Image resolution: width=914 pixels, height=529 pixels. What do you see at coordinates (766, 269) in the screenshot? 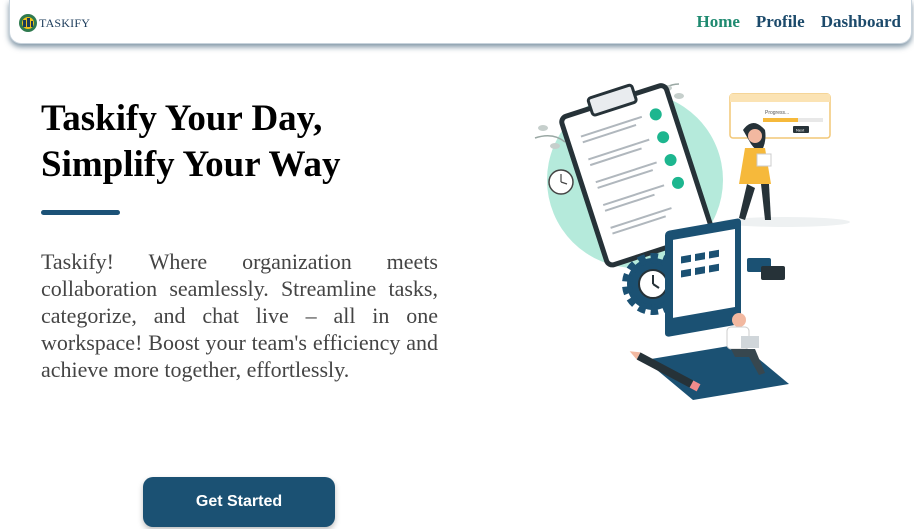
I see `chat-bubbles-icon` at bounding box center [766, 269].